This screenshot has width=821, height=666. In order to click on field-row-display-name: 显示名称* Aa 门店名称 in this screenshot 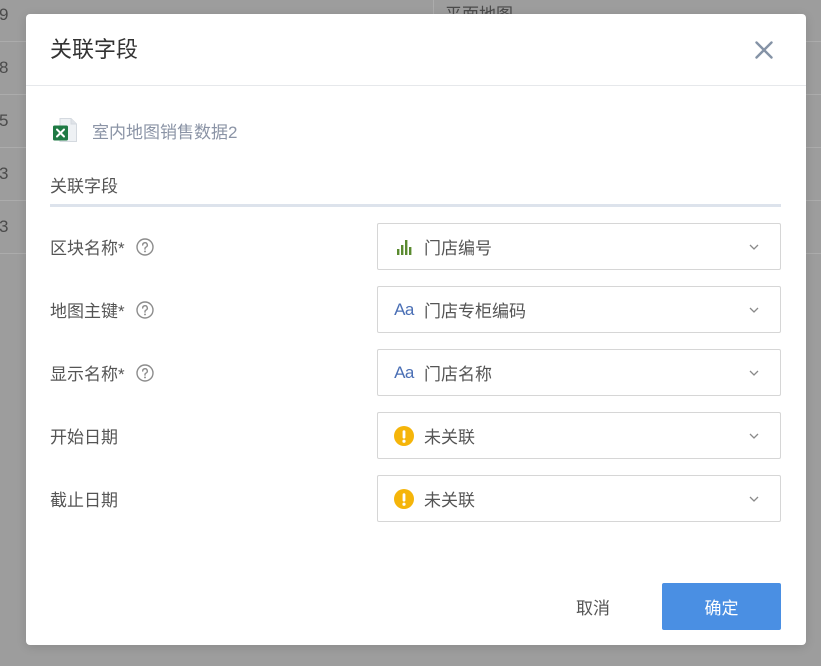, I will do `click(415, 372)`.